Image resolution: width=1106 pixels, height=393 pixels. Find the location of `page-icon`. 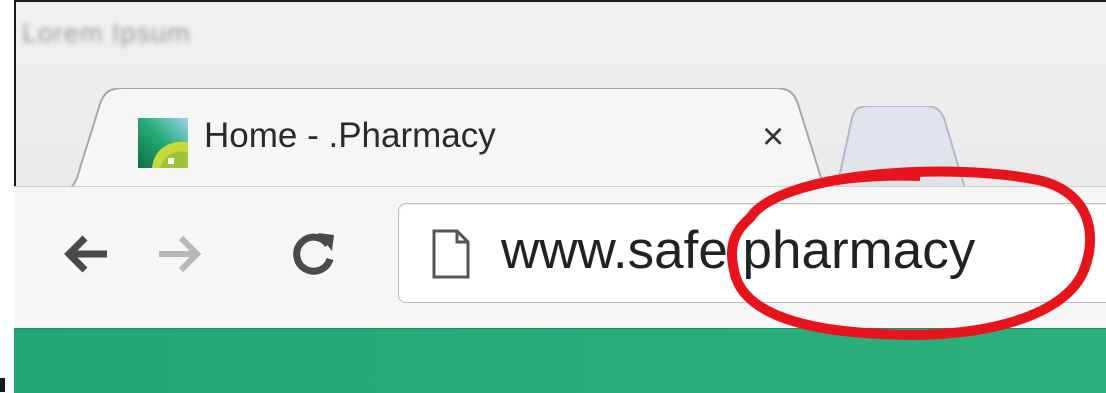

page-icon is located at coordinates (451, 254).